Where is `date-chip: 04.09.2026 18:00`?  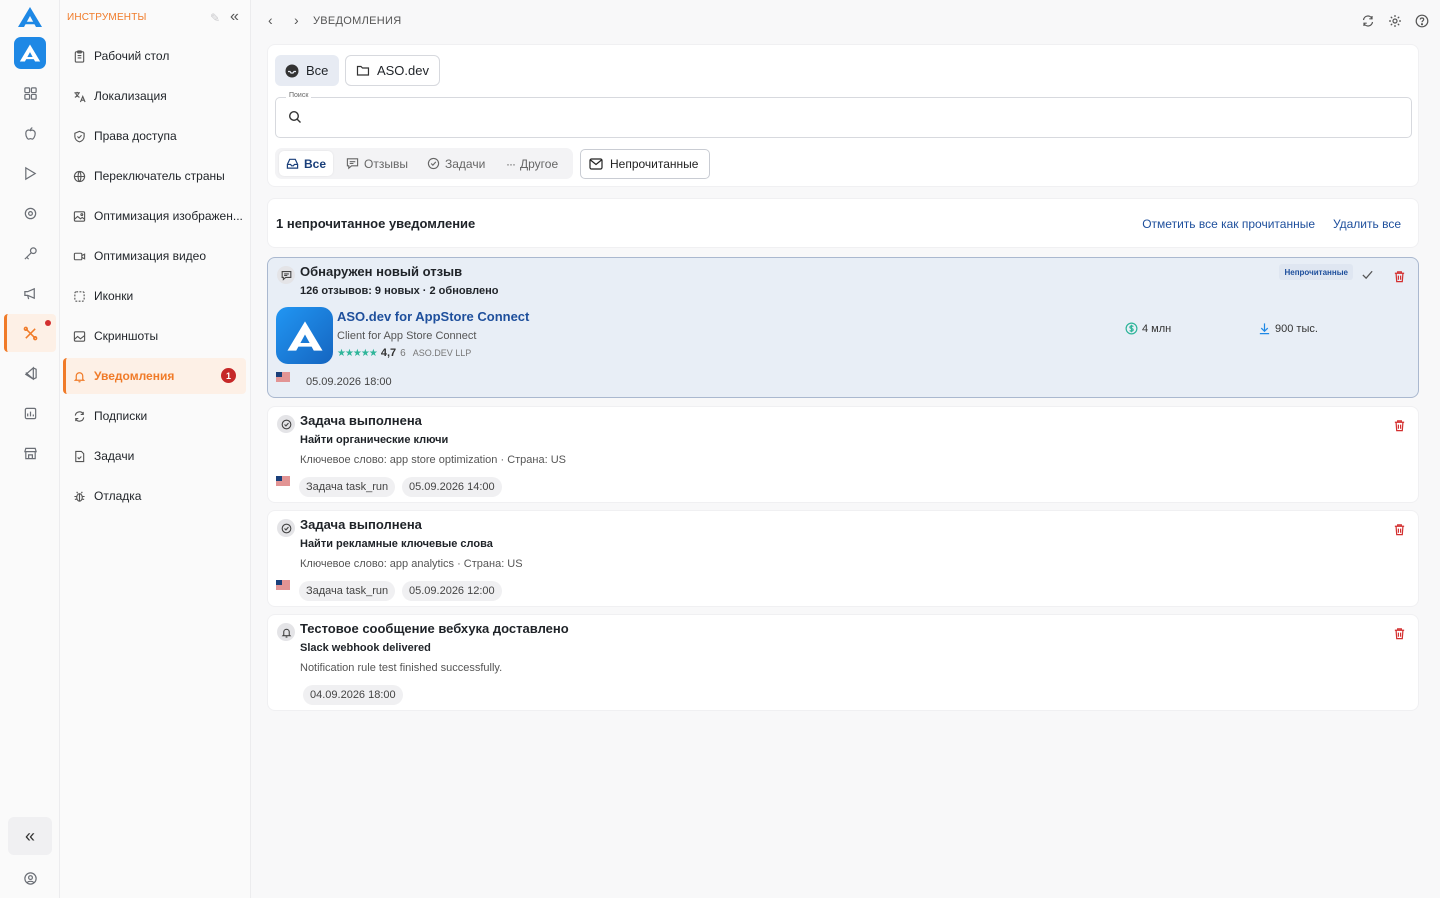 date-chip: 04.09.2026 18:00 is located at coordinates (353, 695).